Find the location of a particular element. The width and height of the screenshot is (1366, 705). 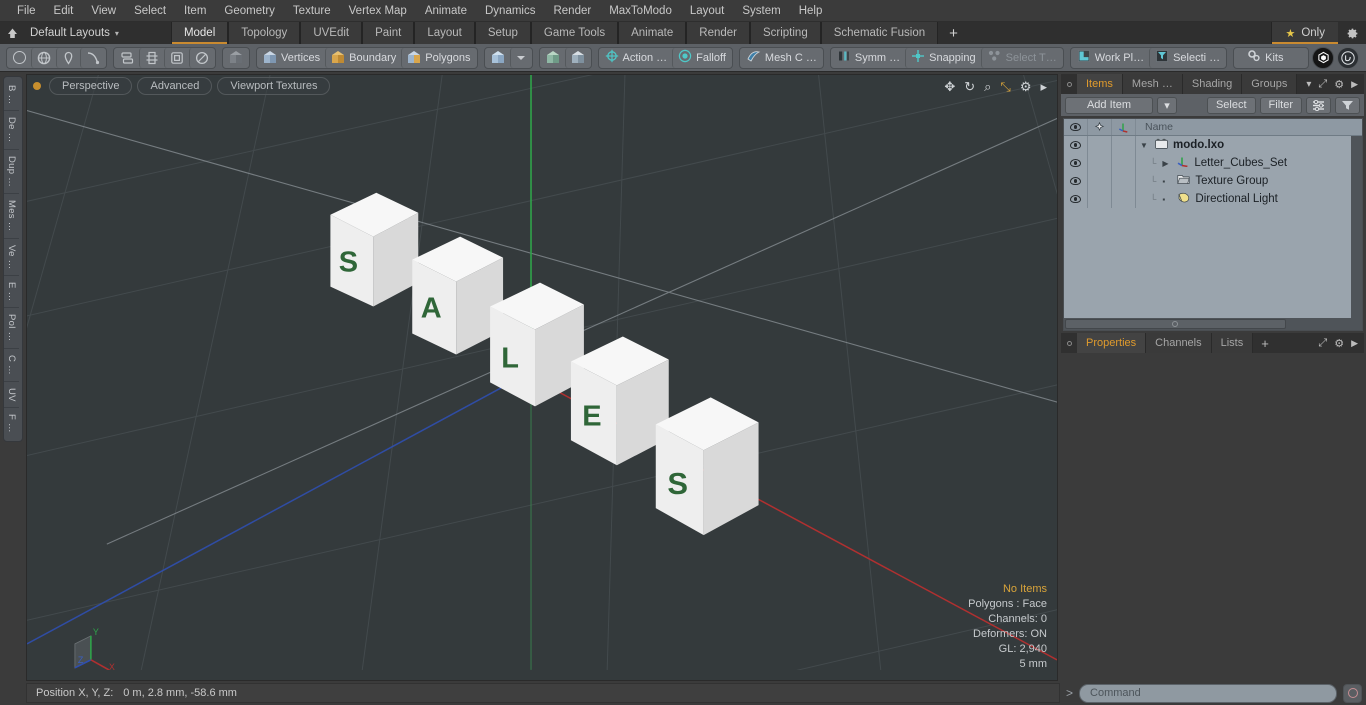

menu-item-animate: Animate is located at coordinates (446, 11).